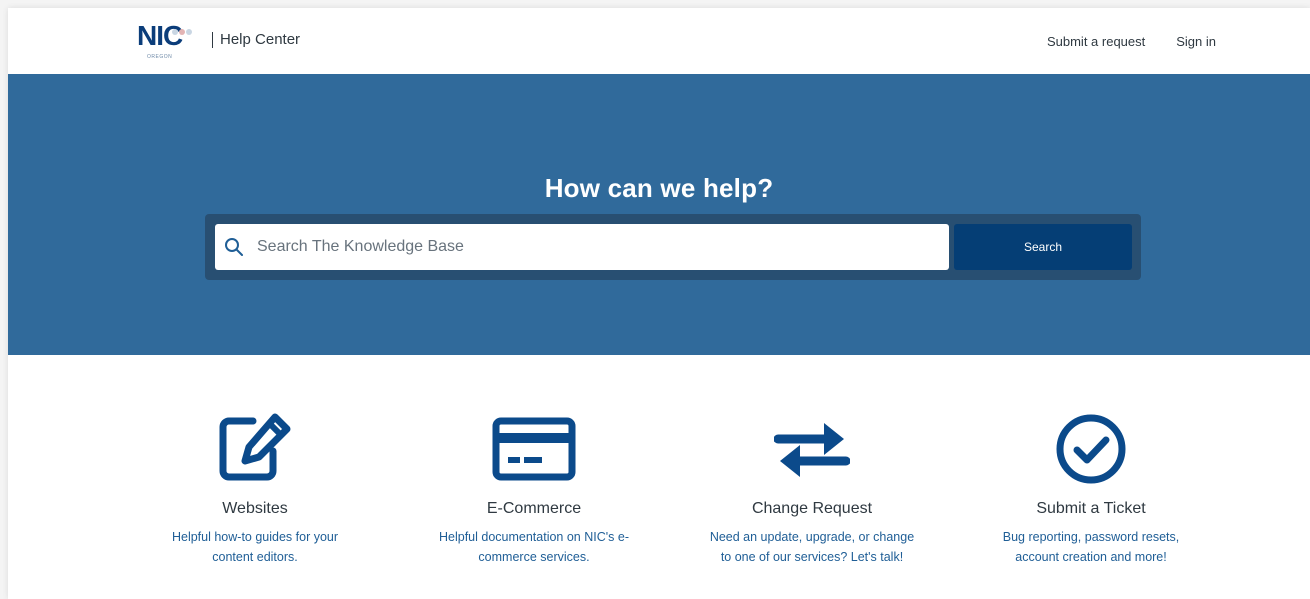 This screenshot has height=599, width=1310. Describe the element at coordinates (1091, 449) in the screenshot. I see `check-circle-icon` at that location.